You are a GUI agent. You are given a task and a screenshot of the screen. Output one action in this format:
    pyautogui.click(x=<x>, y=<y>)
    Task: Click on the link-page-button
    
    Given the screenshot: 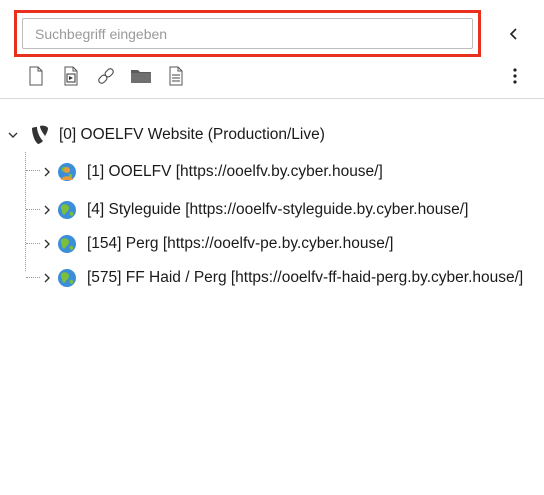 What is the action you would take?
    pyautogui.click(x=106, y=76)
    